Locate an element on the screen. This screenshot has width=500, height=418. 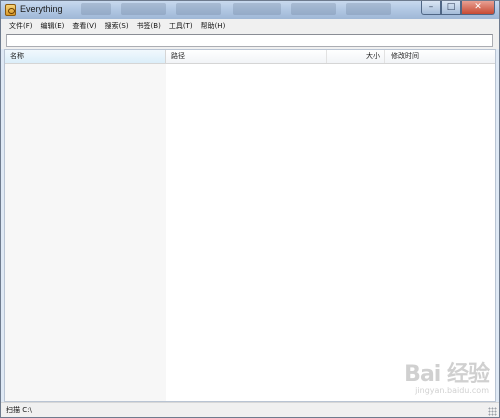
title-bar: Everything – □ ✕ is located at coordinates (250, 10).